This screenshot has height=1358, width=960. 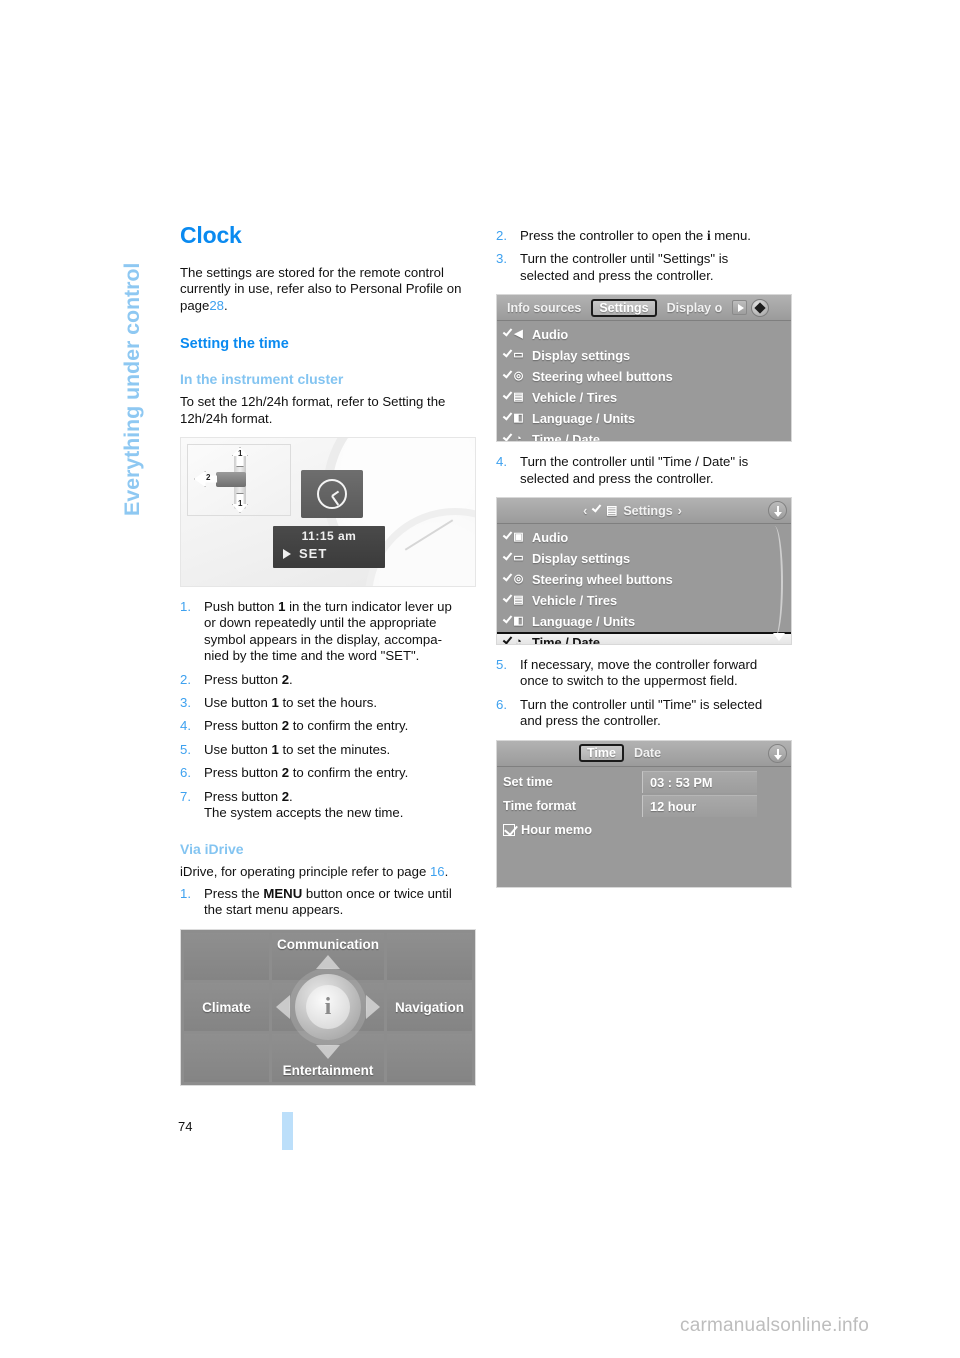 What do you see at coordinates (328, 750) in the screenshot?
I see `step-item: 5. Use button 1 to set the minutes.` at bounding box center [328, 750].